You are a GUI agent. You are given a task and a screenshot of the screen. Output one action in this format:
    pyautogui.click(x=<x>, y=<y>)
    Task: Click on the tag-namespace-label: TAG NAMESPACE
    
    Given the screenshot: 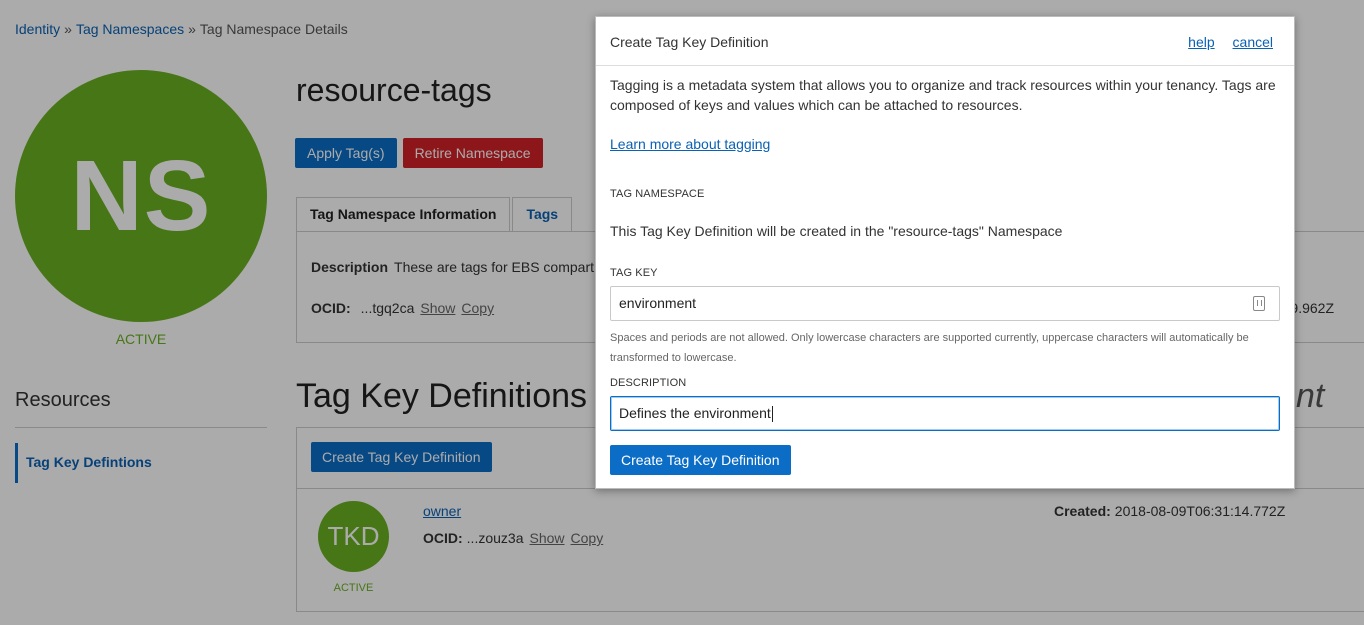 What is the action you would take?
    pyautogui.click(x=657, y=194)
    